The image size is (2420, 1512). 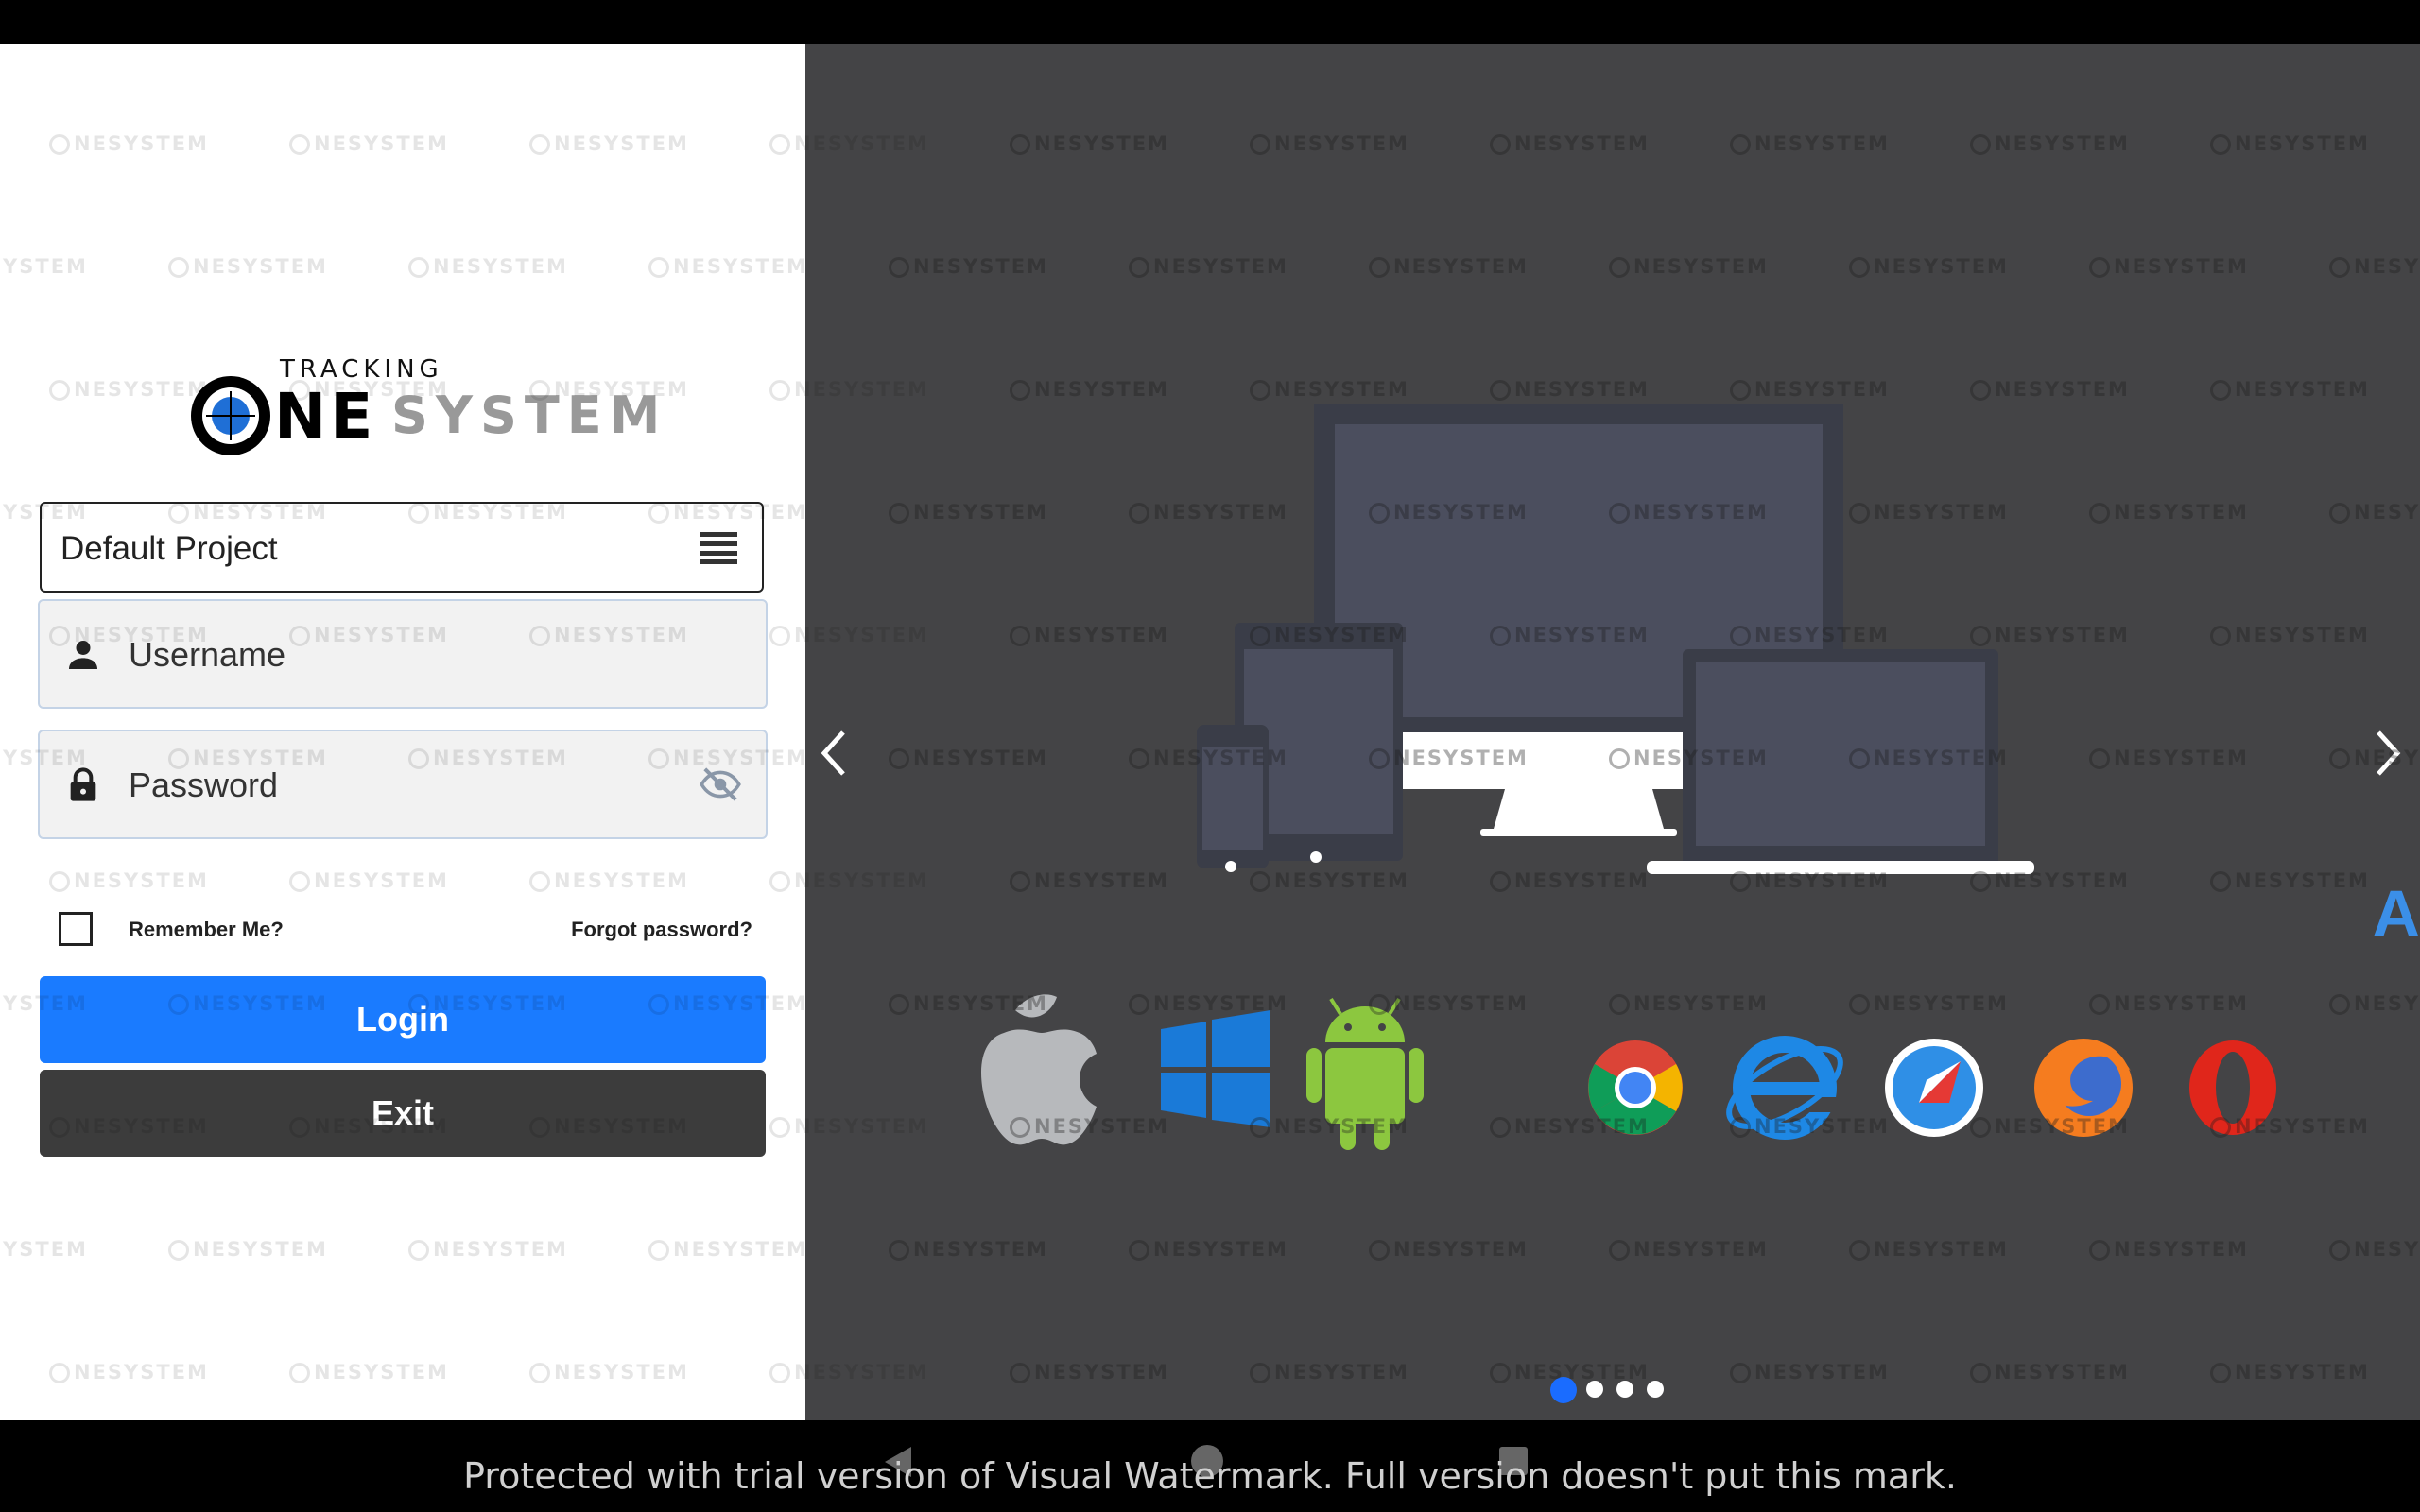 I want to click on app-logo: TRACKING NE SYSTEM, so click(x=425, y=383).